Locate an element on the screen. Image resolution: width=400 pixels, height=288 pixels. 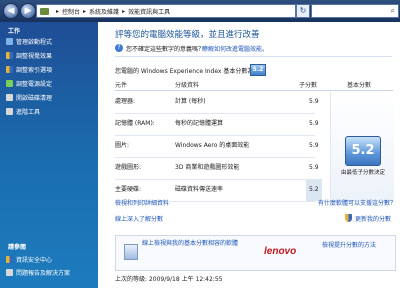
update-score-link: 更新我的分數 is located at coordinates (373, 218).